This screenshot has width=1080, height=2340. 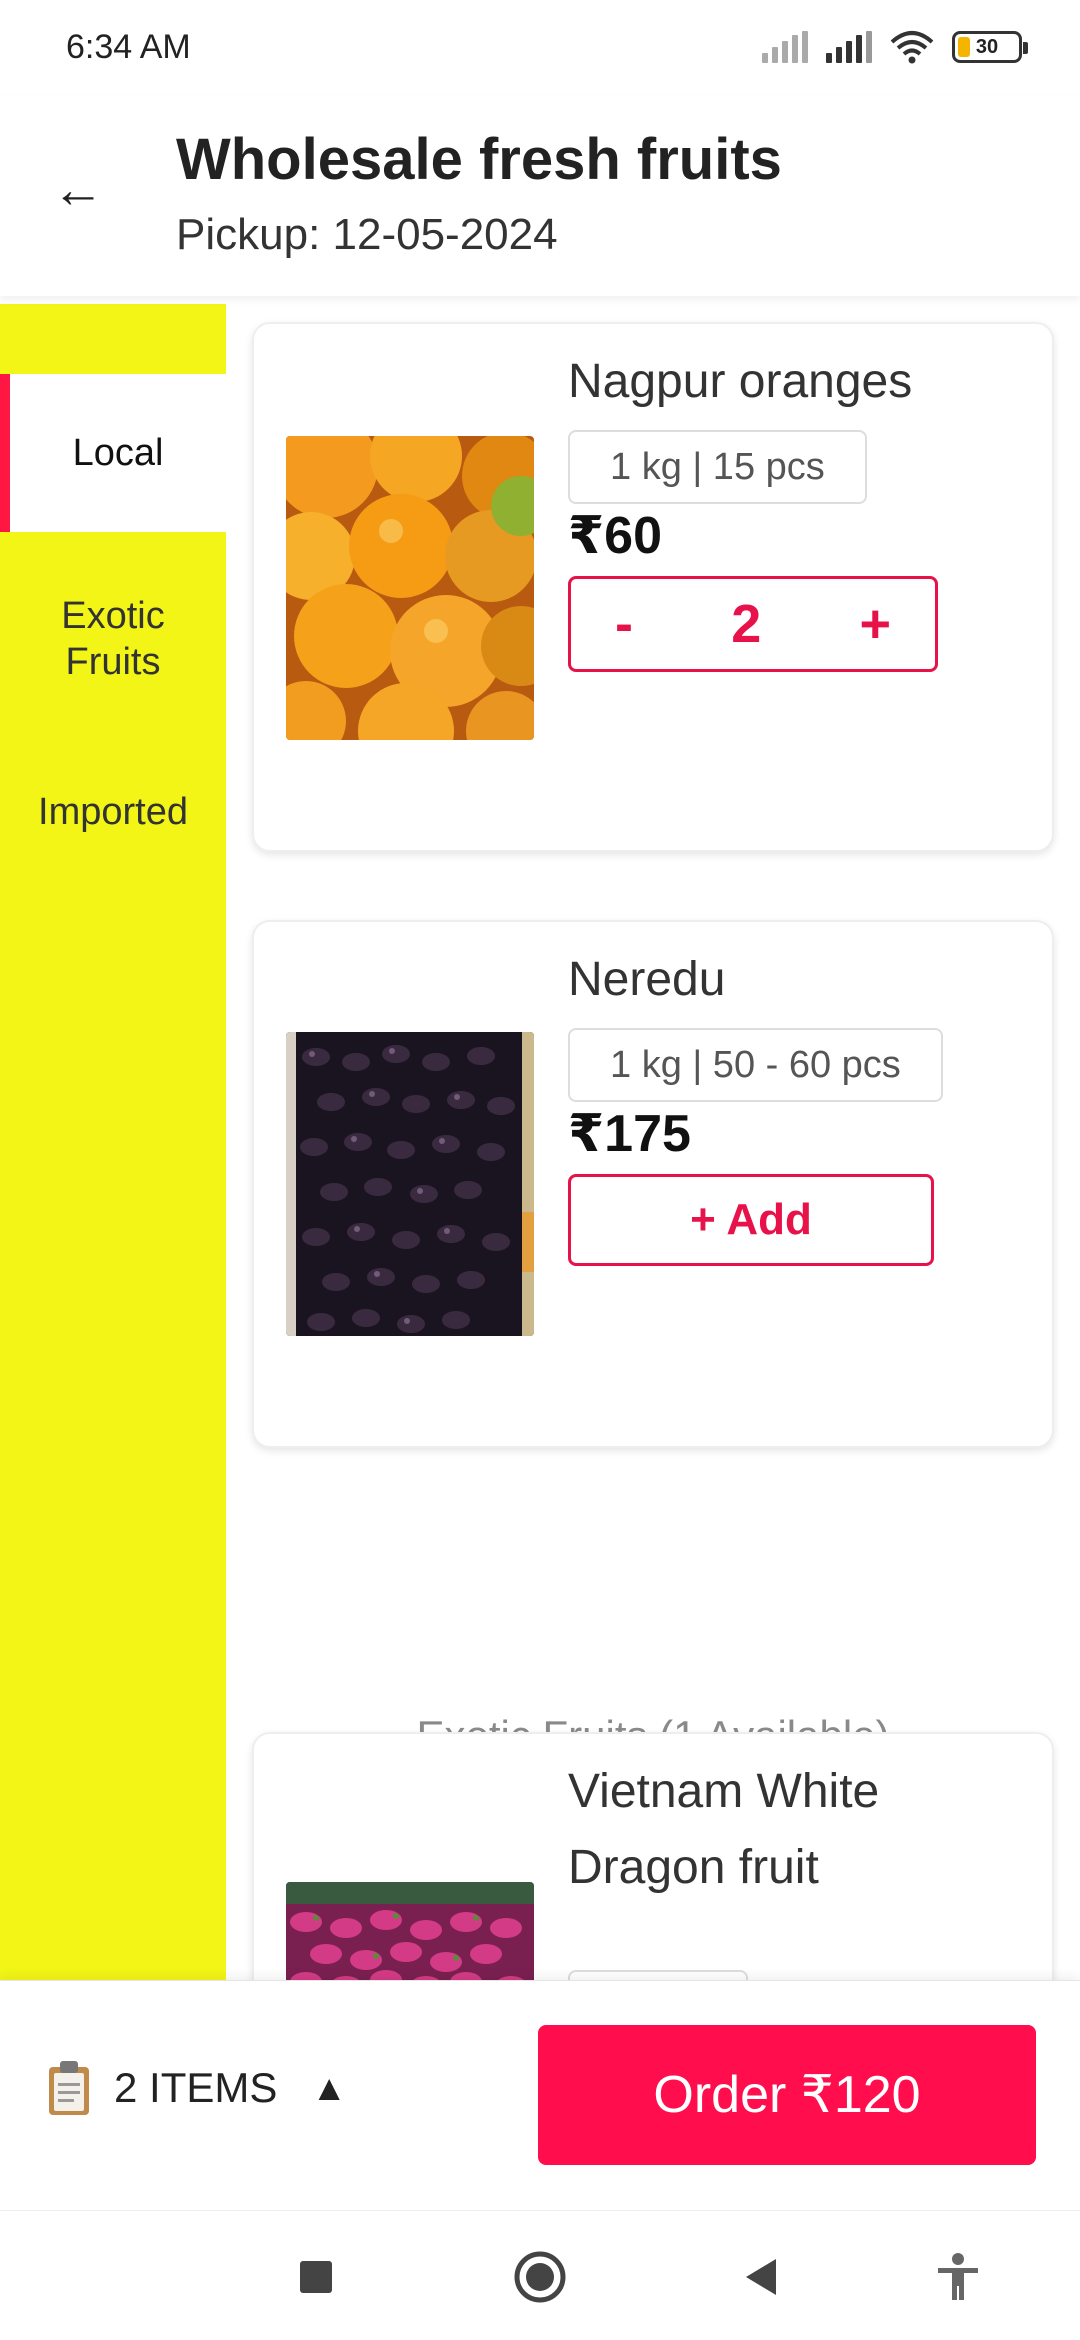 I want to click on product-unit: 1 kg | 15 pcs, so click(x=717, y=467).